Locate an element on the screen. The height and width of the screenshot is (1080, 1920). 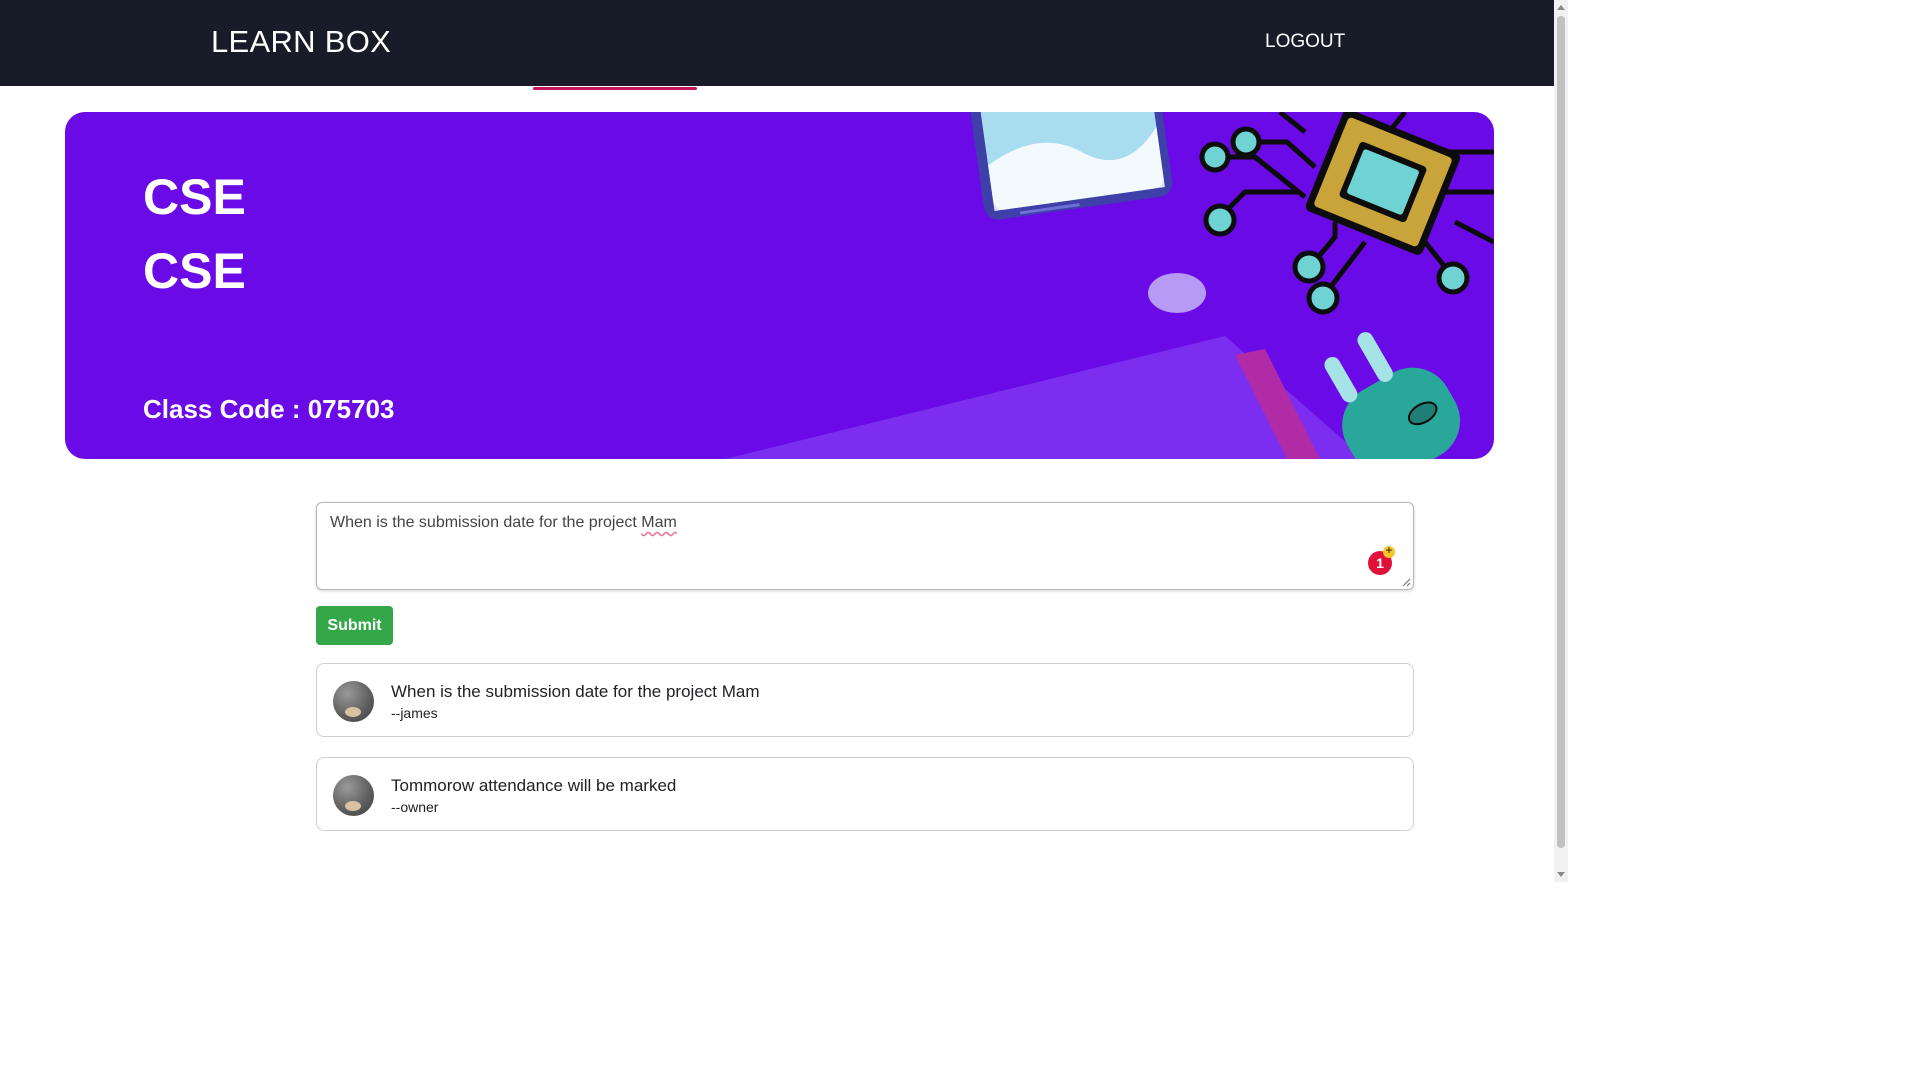
active-tab-indicator is located at coordinates (615, 88).